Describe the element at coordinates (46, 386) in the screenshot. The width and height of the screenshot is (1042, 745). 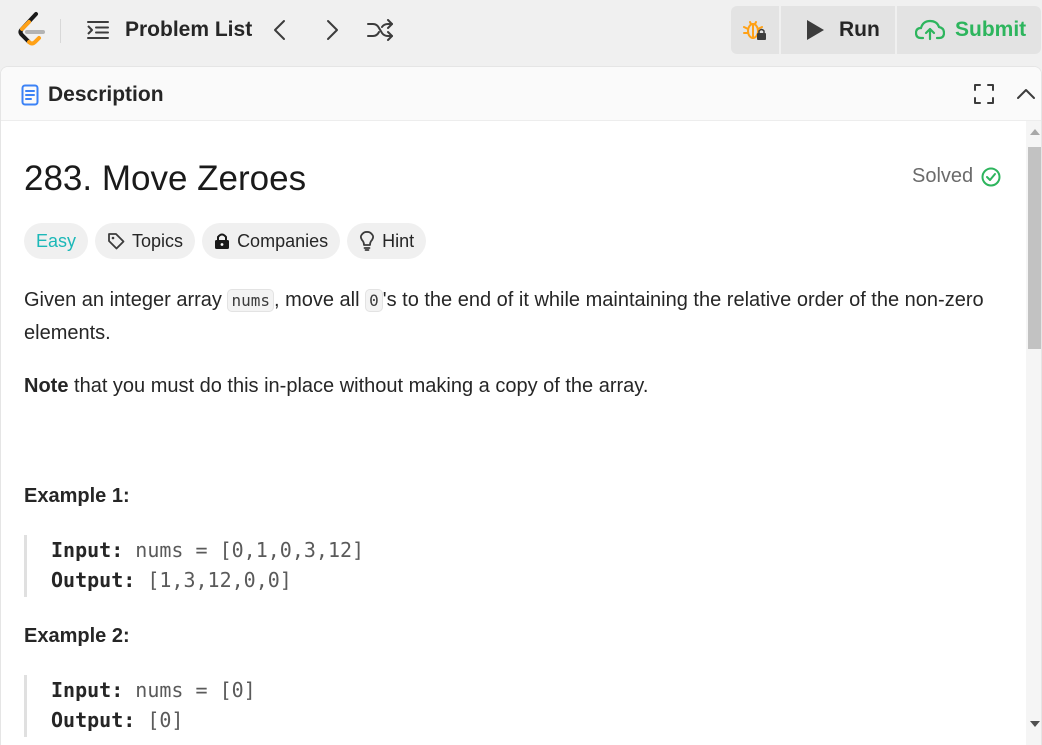
I see `note-label: Note` at that location.